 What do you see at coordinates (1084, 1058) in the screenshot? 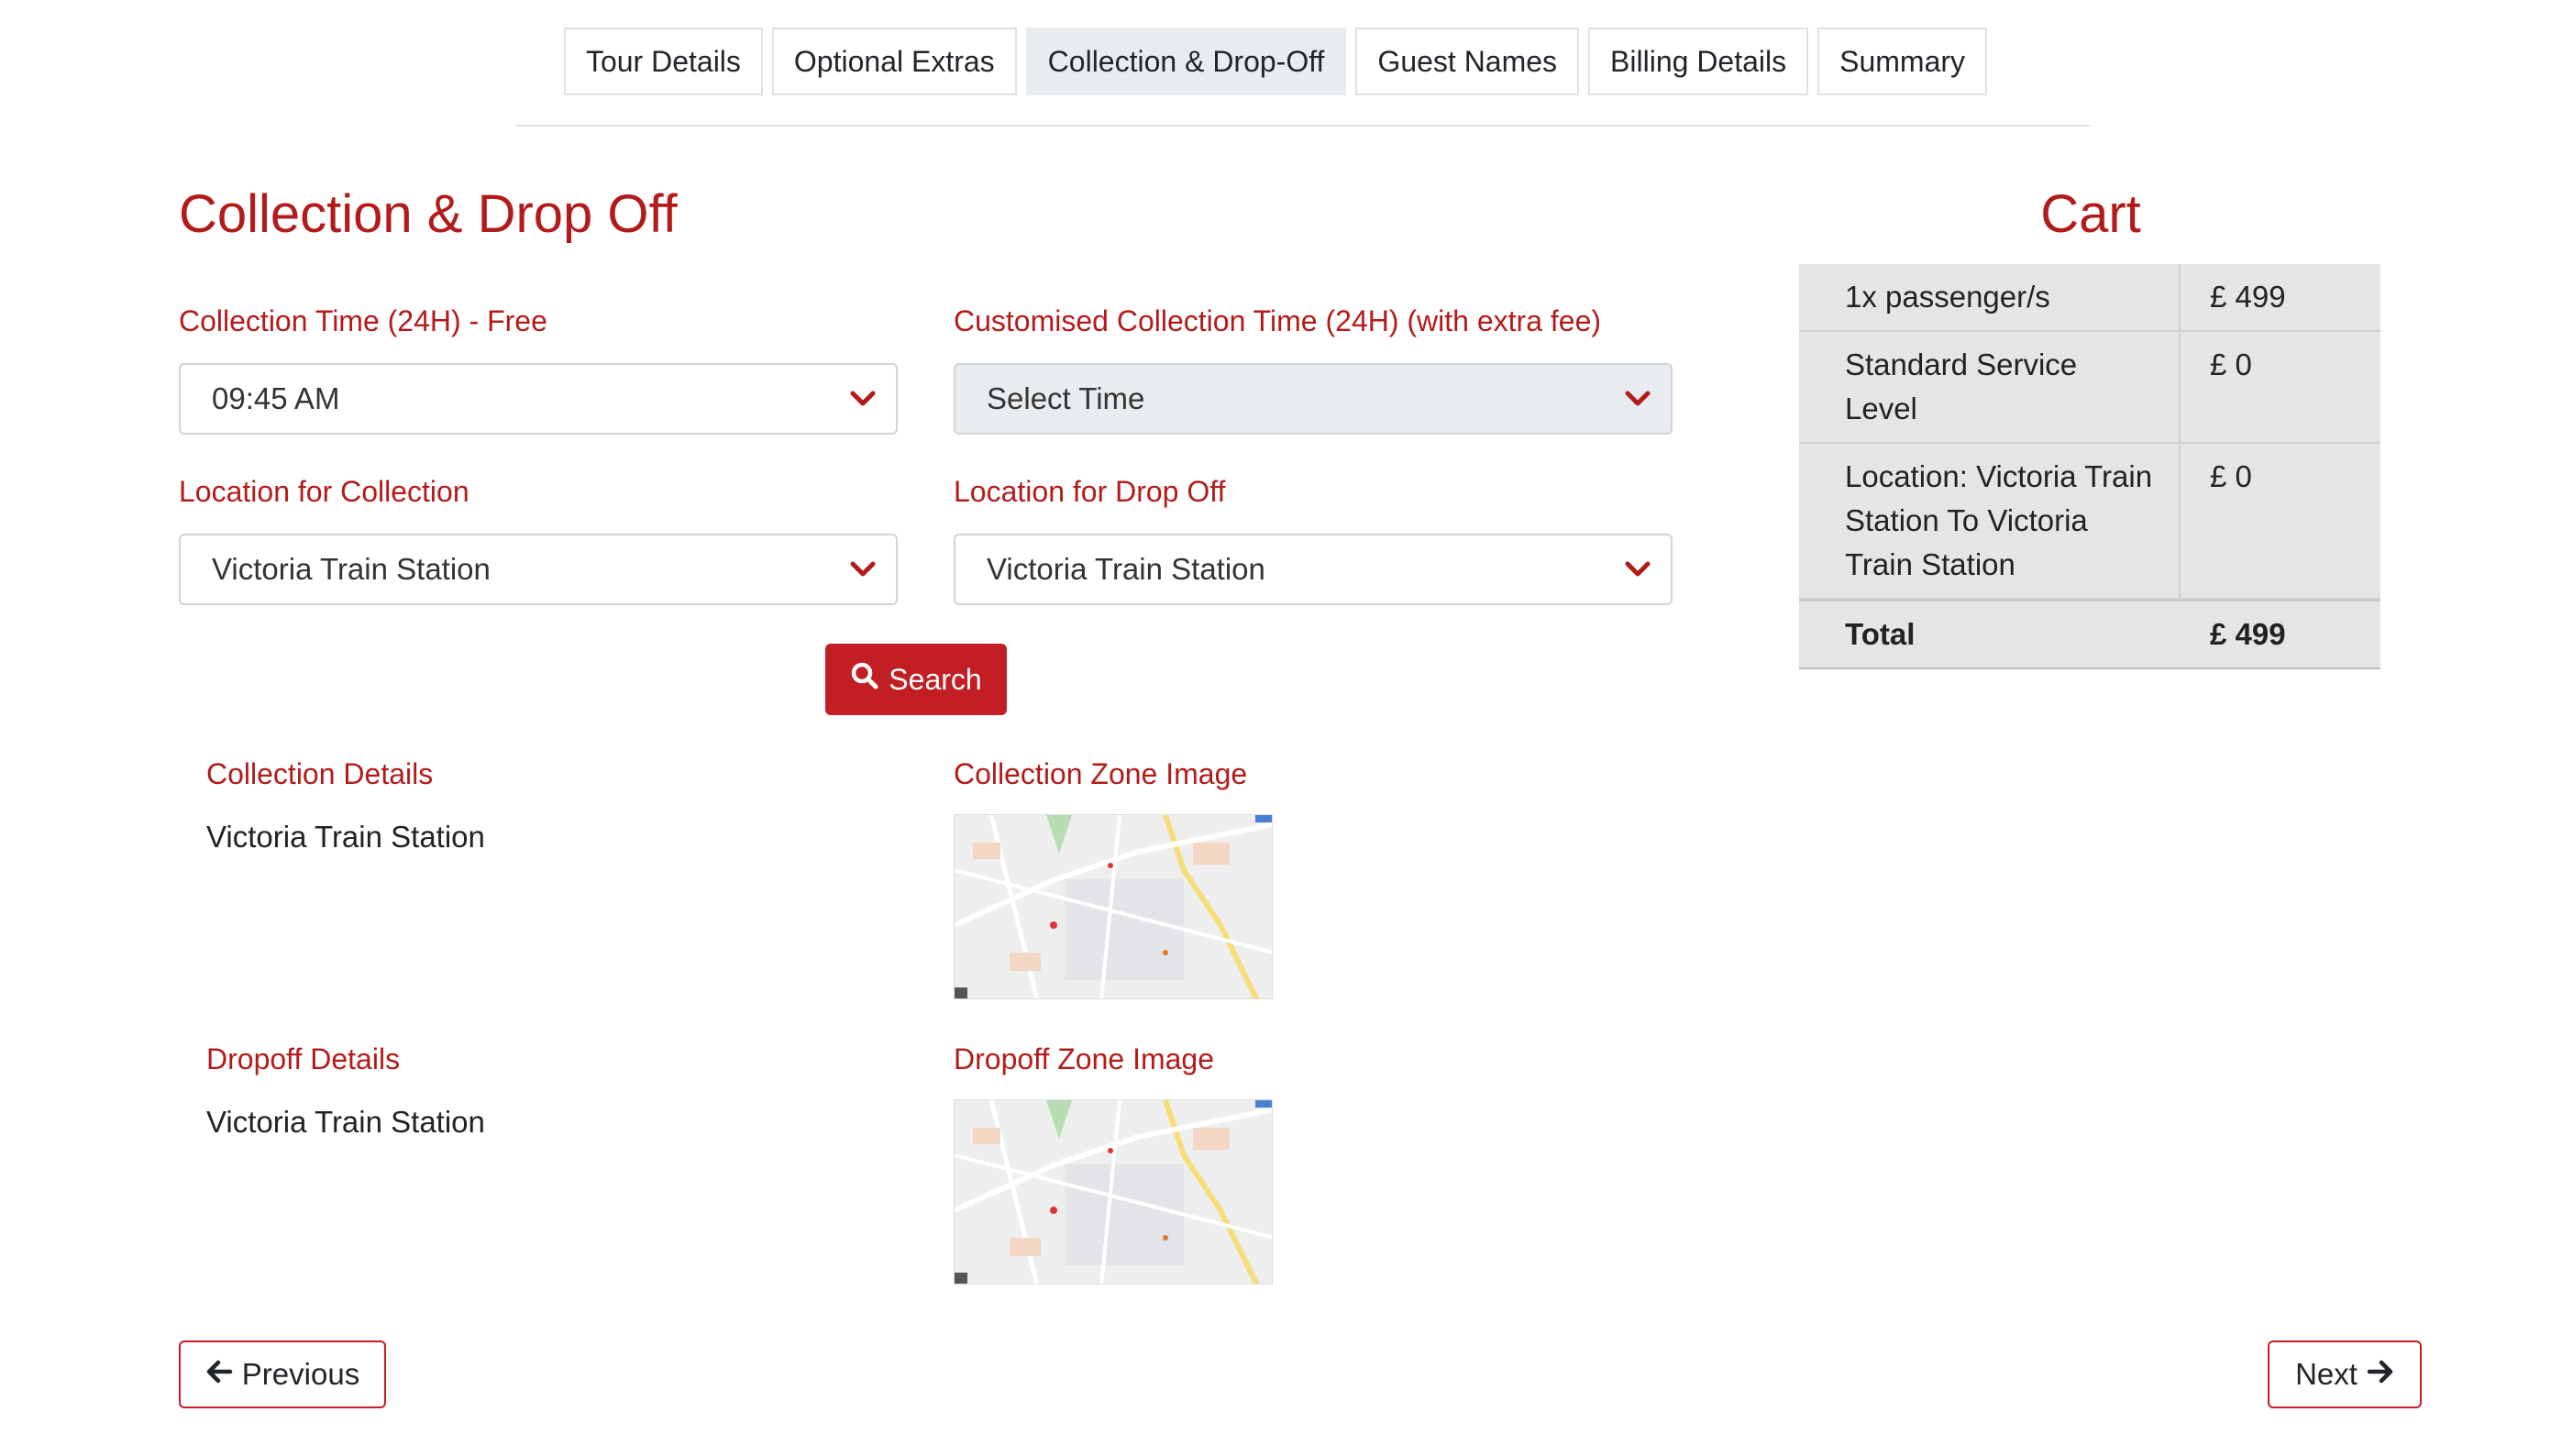
I see `dropoff-zone-label: Dropoff Zone Image` at bounding box center [1084, 1058].